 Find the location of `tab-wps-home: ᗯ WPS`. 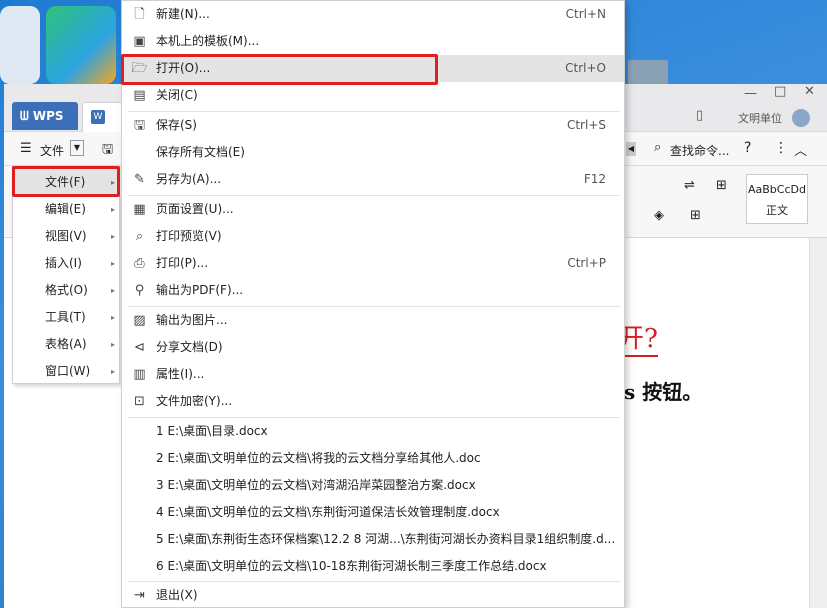

tab-wps-home: ᗯ WPS is located at coordinates (45, 116).